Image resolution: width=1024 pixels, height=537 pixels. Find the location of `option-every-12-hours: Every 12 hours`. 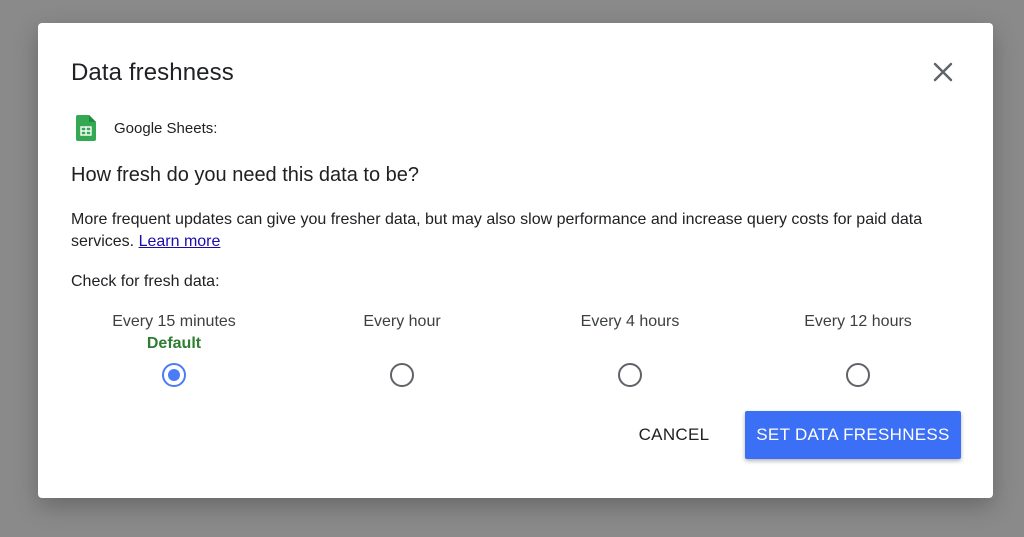

option-every-12-hours: Every 12 hours is located at coordinates (858, 323).